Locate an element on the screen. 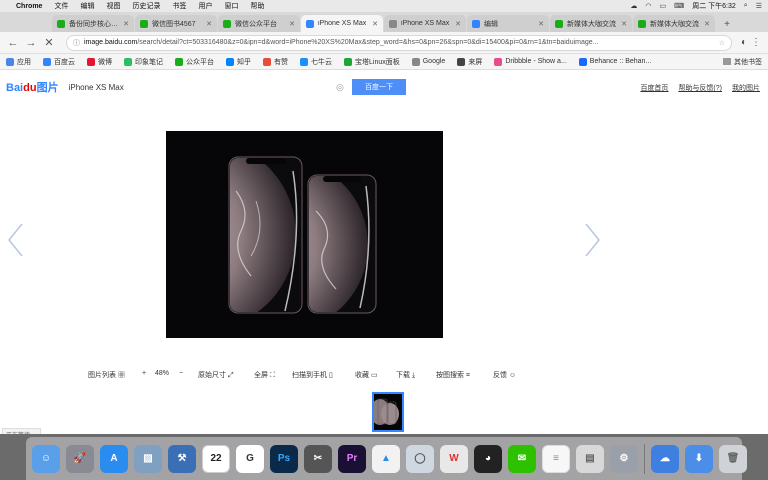 The width and height of the screenshot is (768, 480). bookmark-item: 印象笔记 is located at coordinates (143, 62).